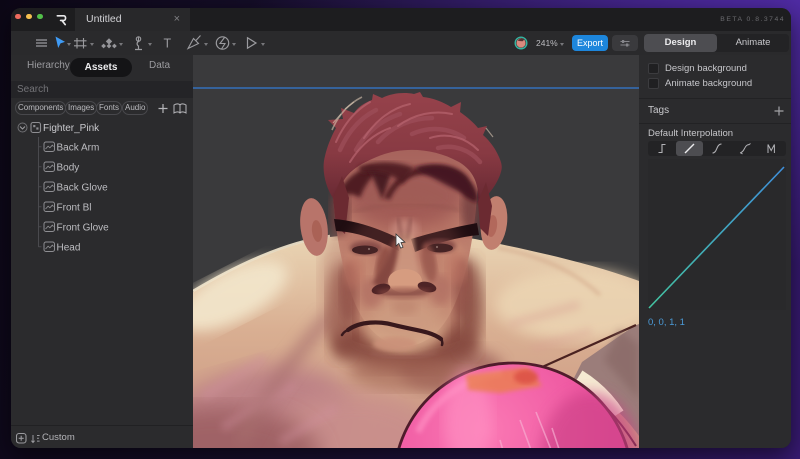 This screenshot has height=459, width=800. I want to click on svg-text: Front Glove, so click(83, 228).